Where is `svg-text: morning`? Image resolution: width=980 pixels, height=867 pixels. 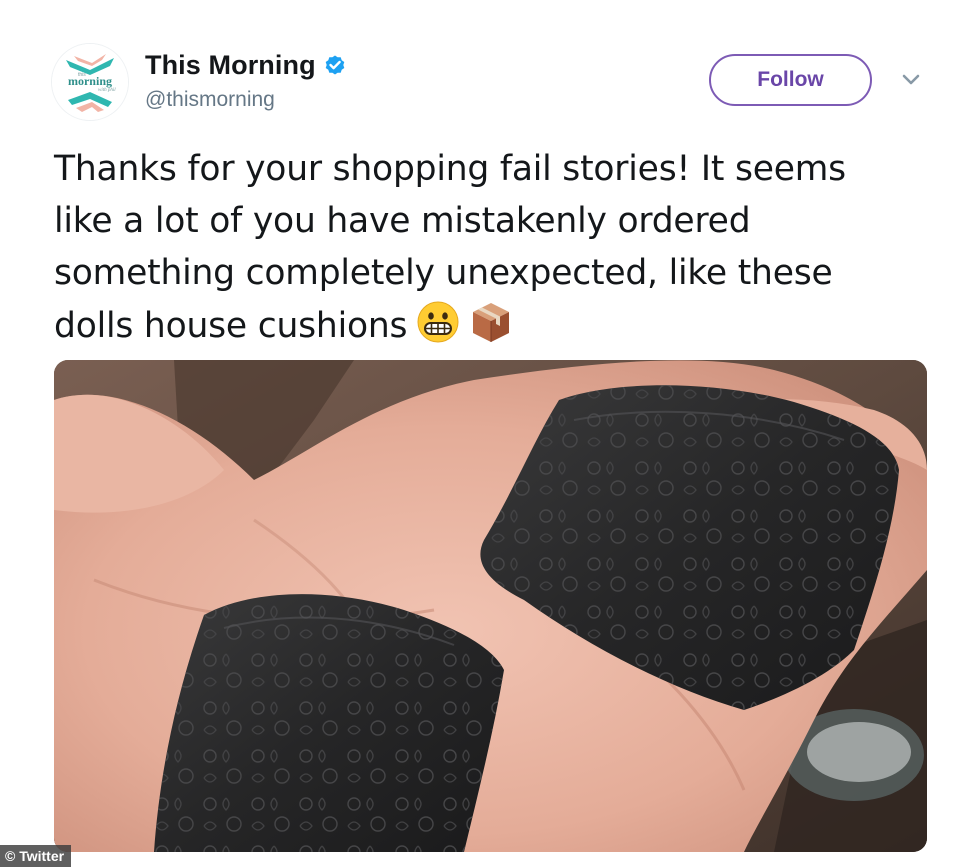 svg-text: morning is located at coordinates (90, 81).